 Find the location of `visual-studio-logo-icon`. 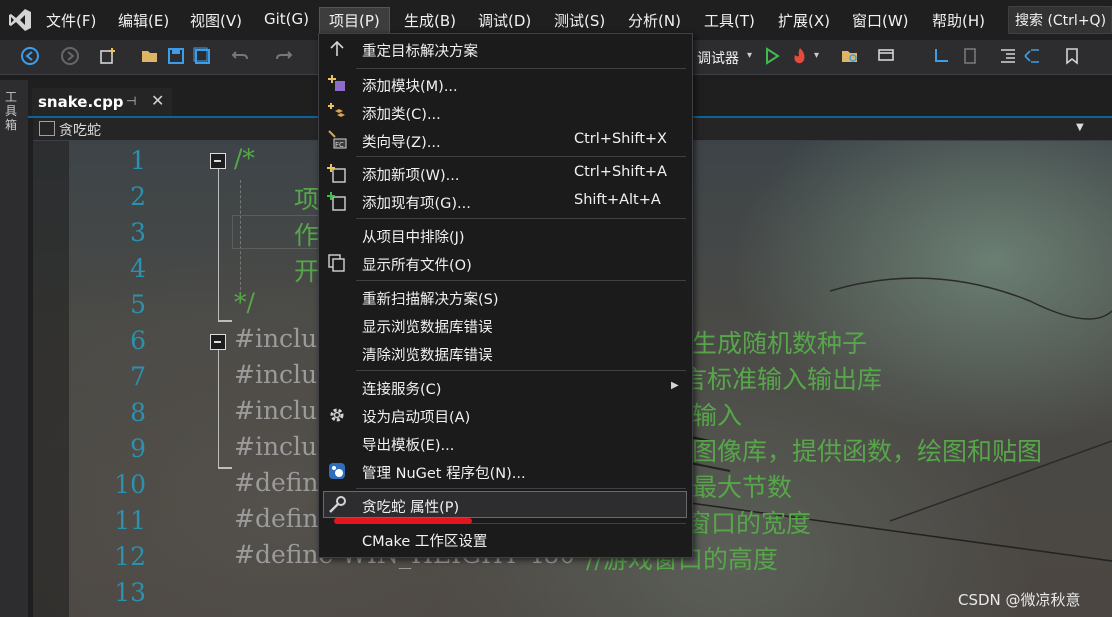

visual-studio-logo-icon is located at coordinates (20, 20).